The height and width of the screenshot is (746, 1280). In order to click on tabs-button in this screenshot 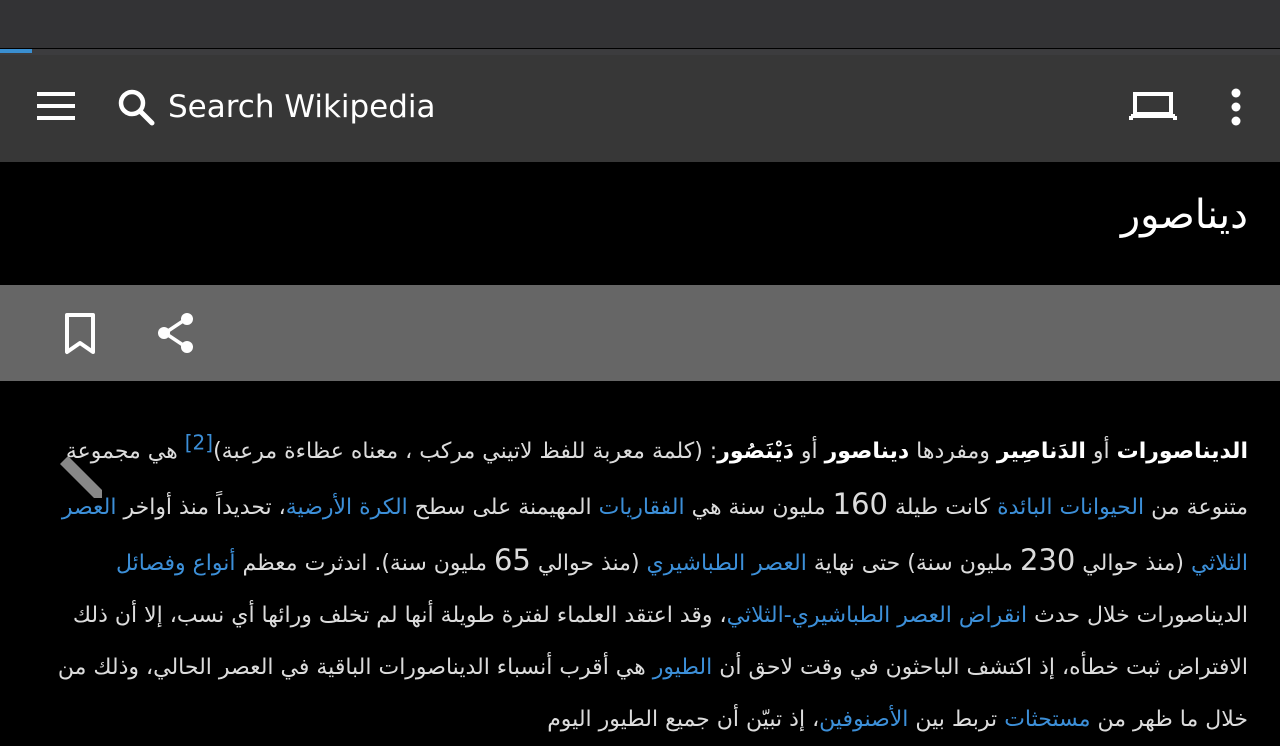, I will do `click(1153, 107)`.